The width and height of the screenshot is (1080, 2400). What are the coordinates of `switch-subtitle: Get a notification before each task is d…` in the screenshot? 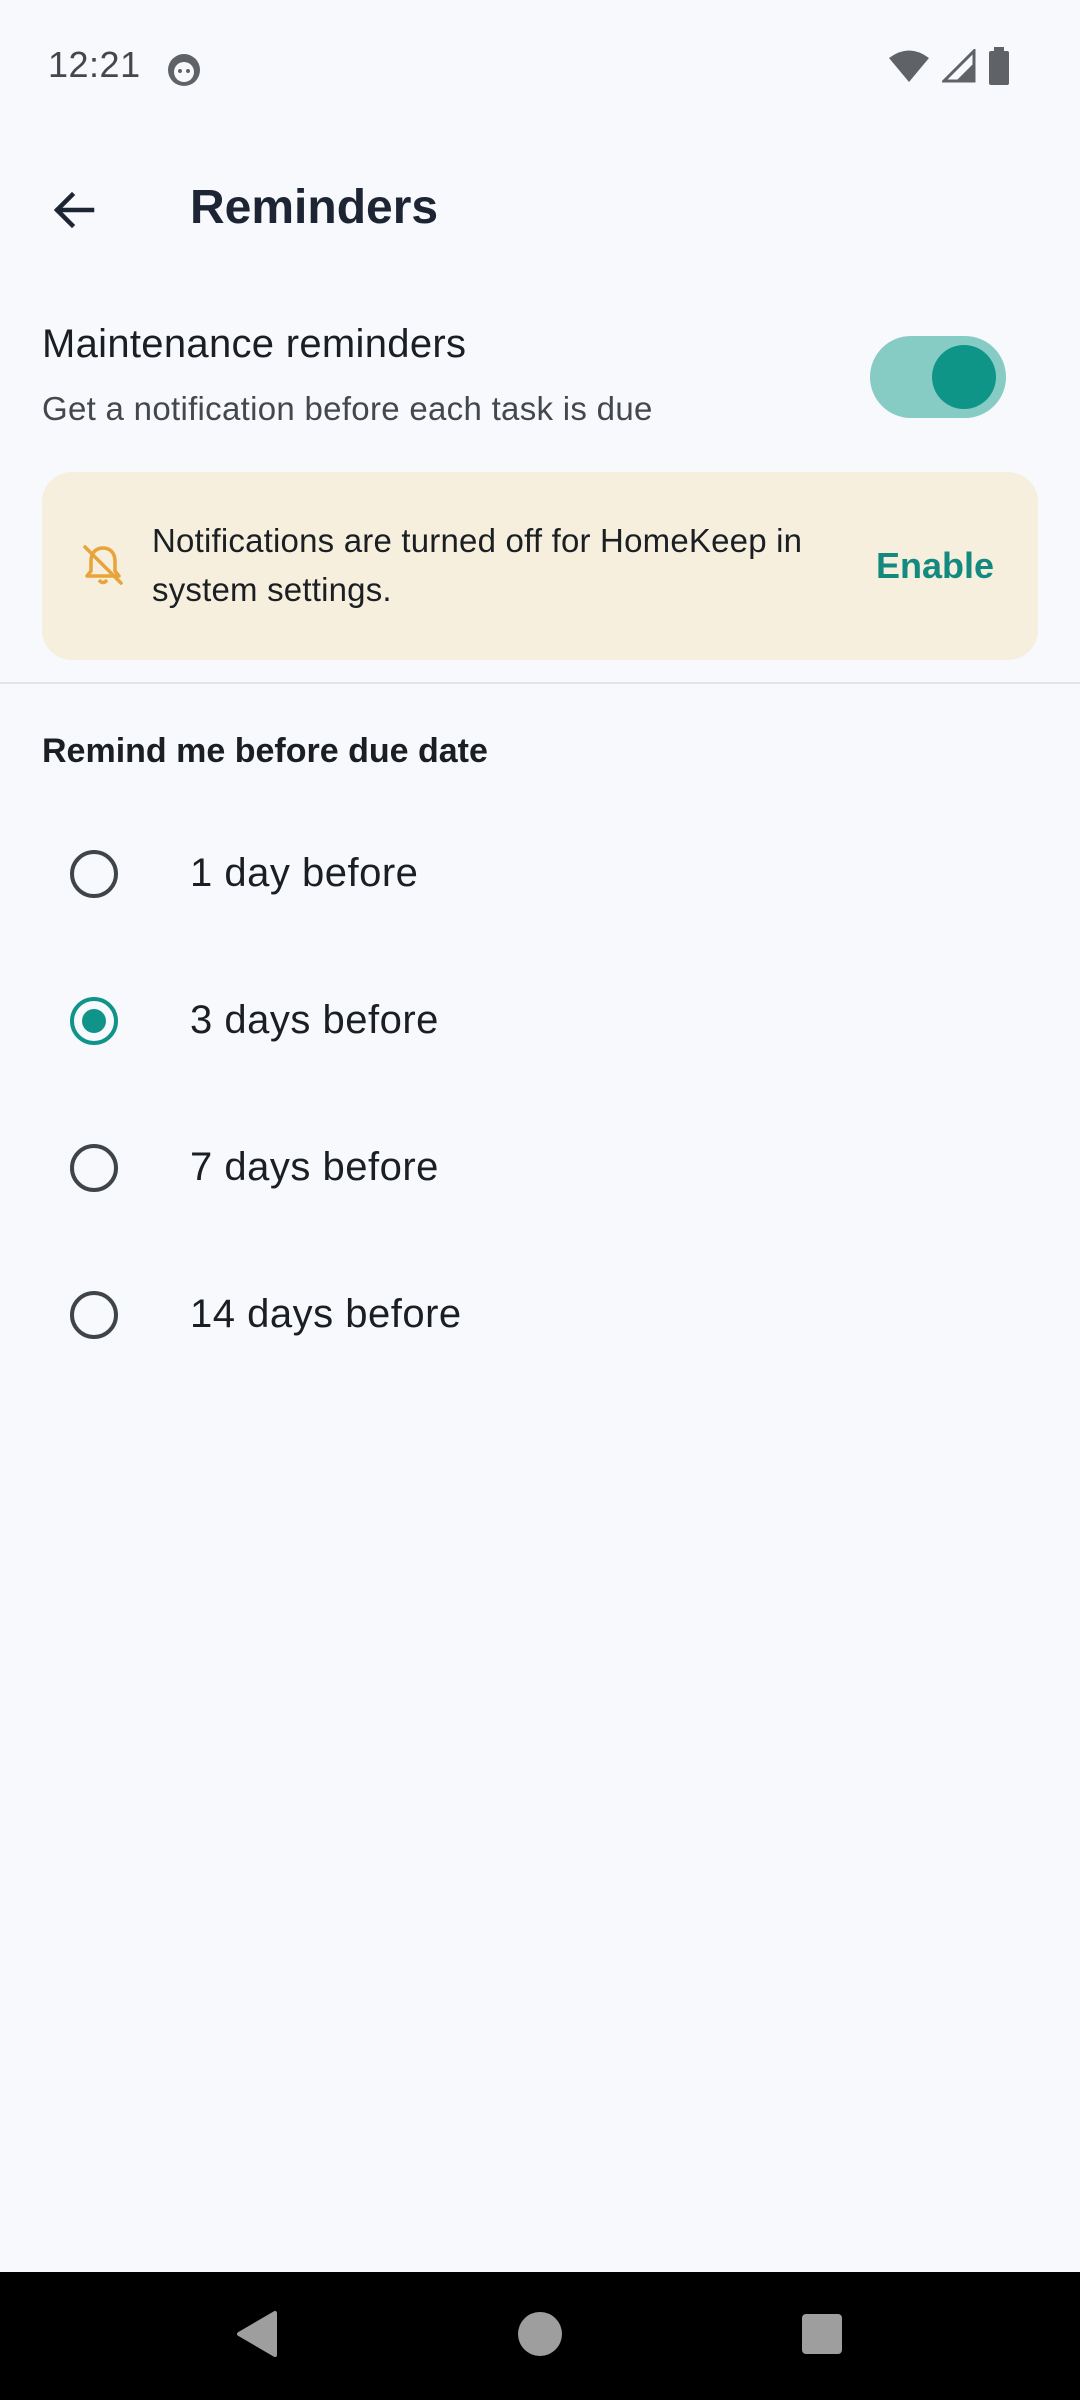 It's located at (347, 408).